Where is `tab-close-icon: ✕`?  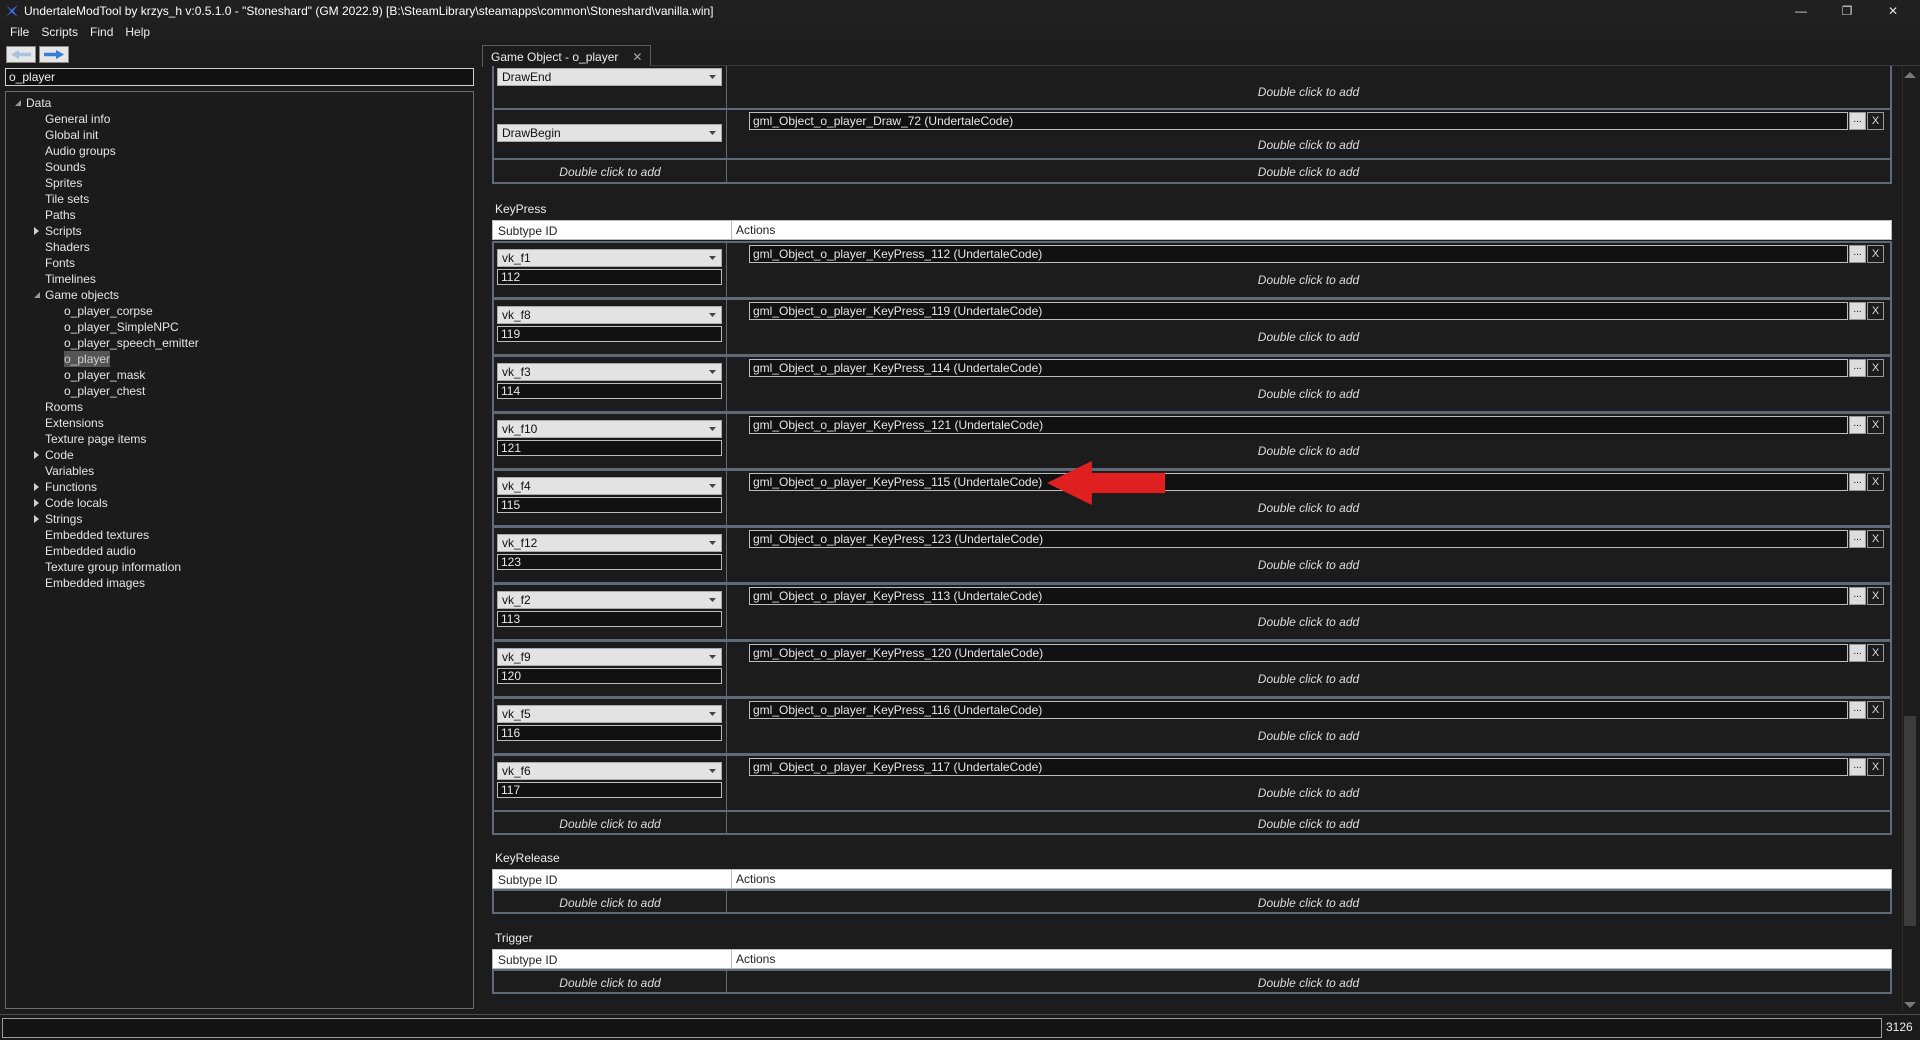 tab-close-icon: ✕ is located at coordinates (637, 57).